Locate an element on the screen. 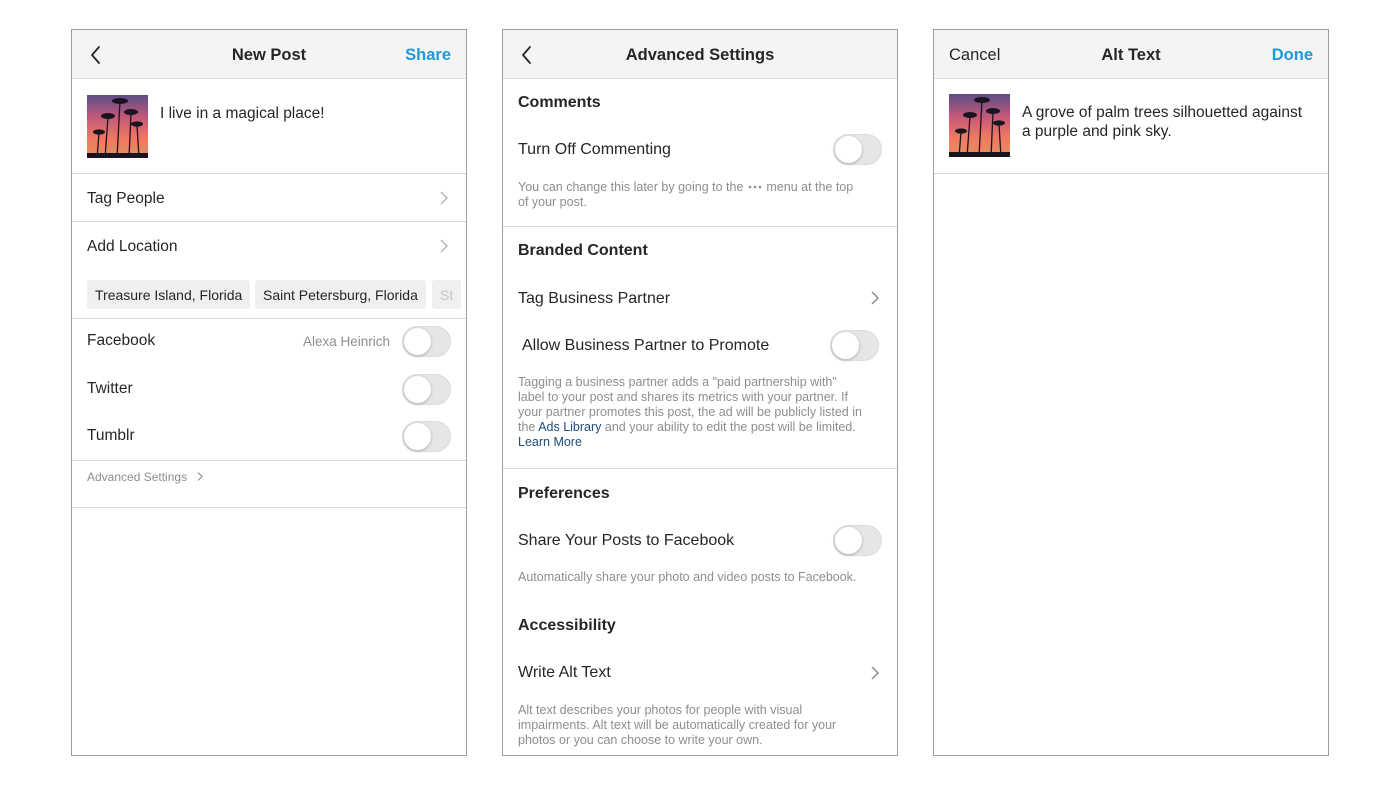 This screenshot has height=787, width=1400. share-to-facebook-toggle is located at coordinates (857, 540).